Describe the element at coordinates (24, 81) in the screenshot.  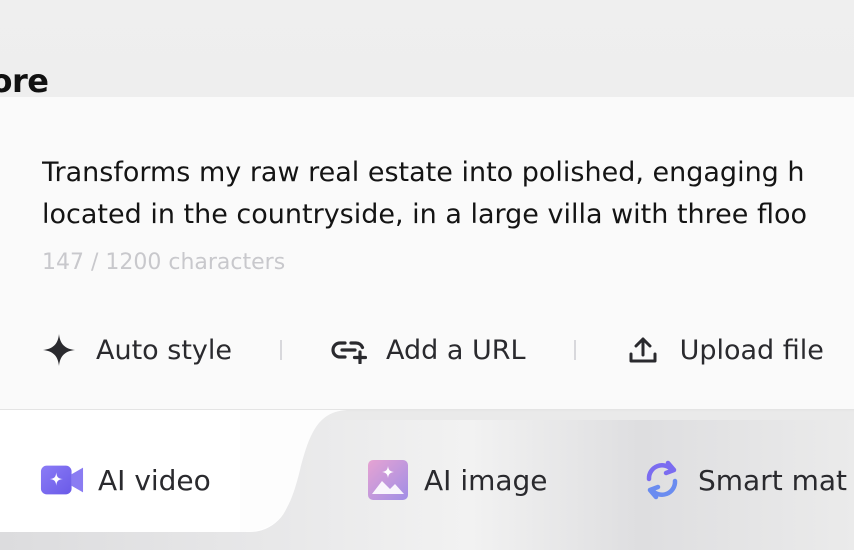
I see `section-heading: lore` at that location.